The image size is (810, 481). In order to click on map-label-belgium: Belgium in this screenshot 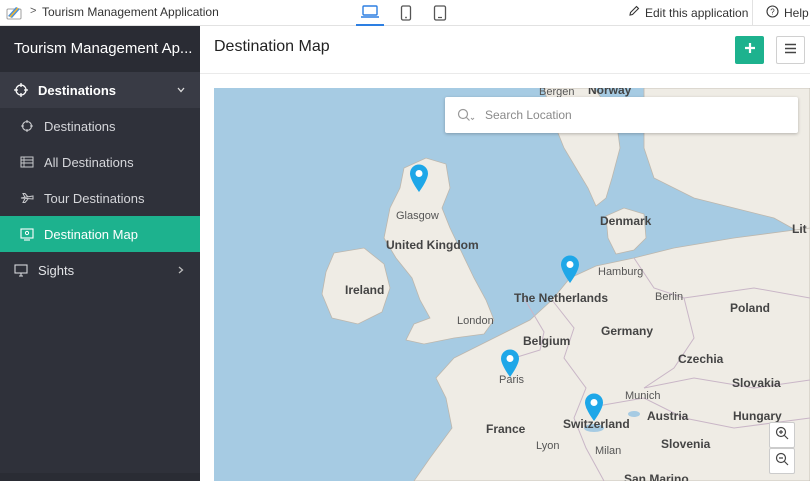, I will do `click(547, 341)`.